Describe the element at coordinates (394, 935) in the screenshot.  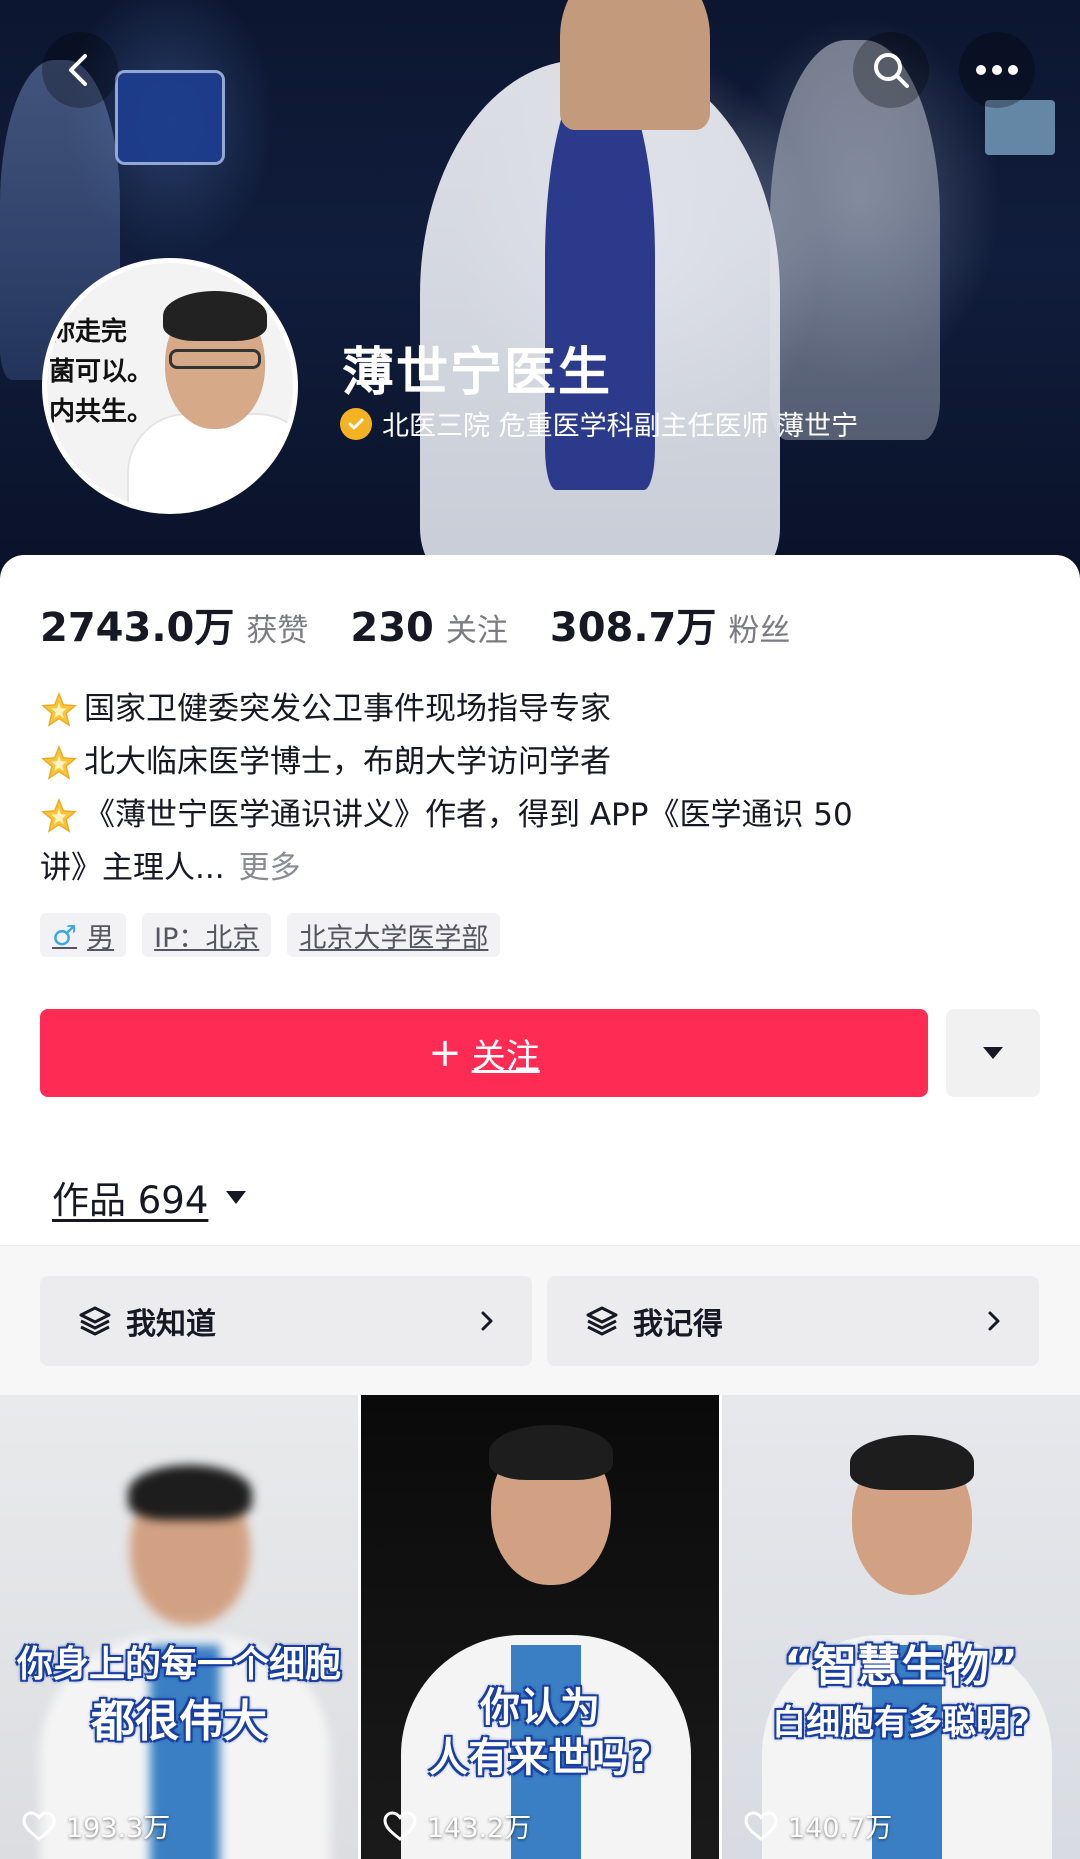
I see `school-tag: 北京大学医学部` at that location.